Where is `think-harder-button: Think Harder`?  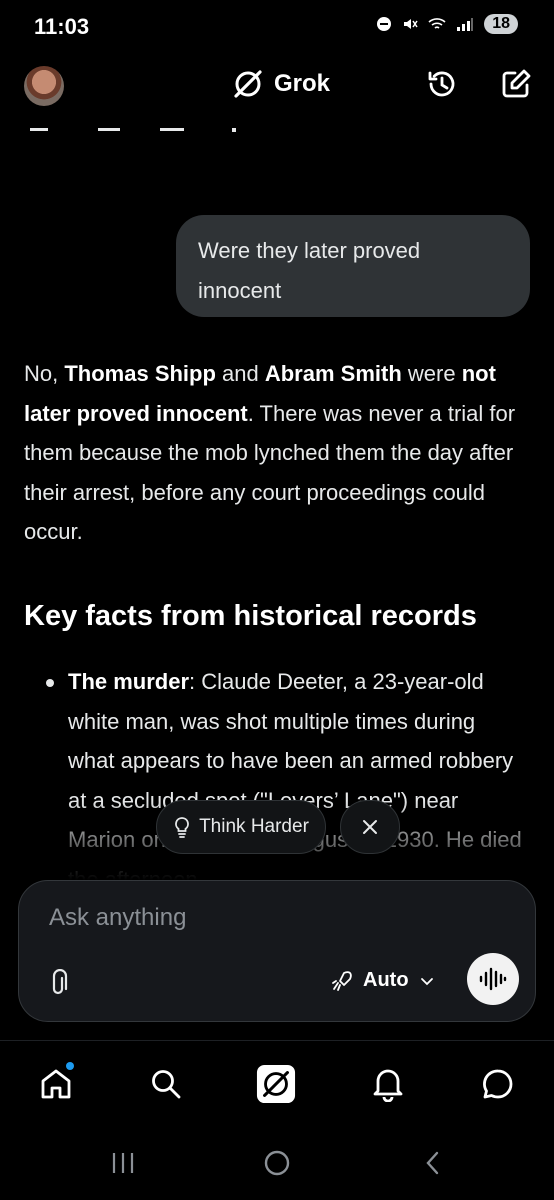
think-harder-button: Think Harder is located at coordinates (241, 827).